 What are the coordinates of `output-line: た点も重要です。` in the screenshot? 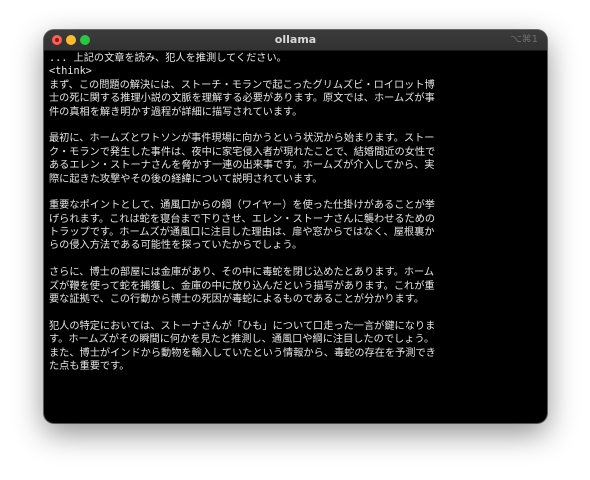 It's located at (89, 366).